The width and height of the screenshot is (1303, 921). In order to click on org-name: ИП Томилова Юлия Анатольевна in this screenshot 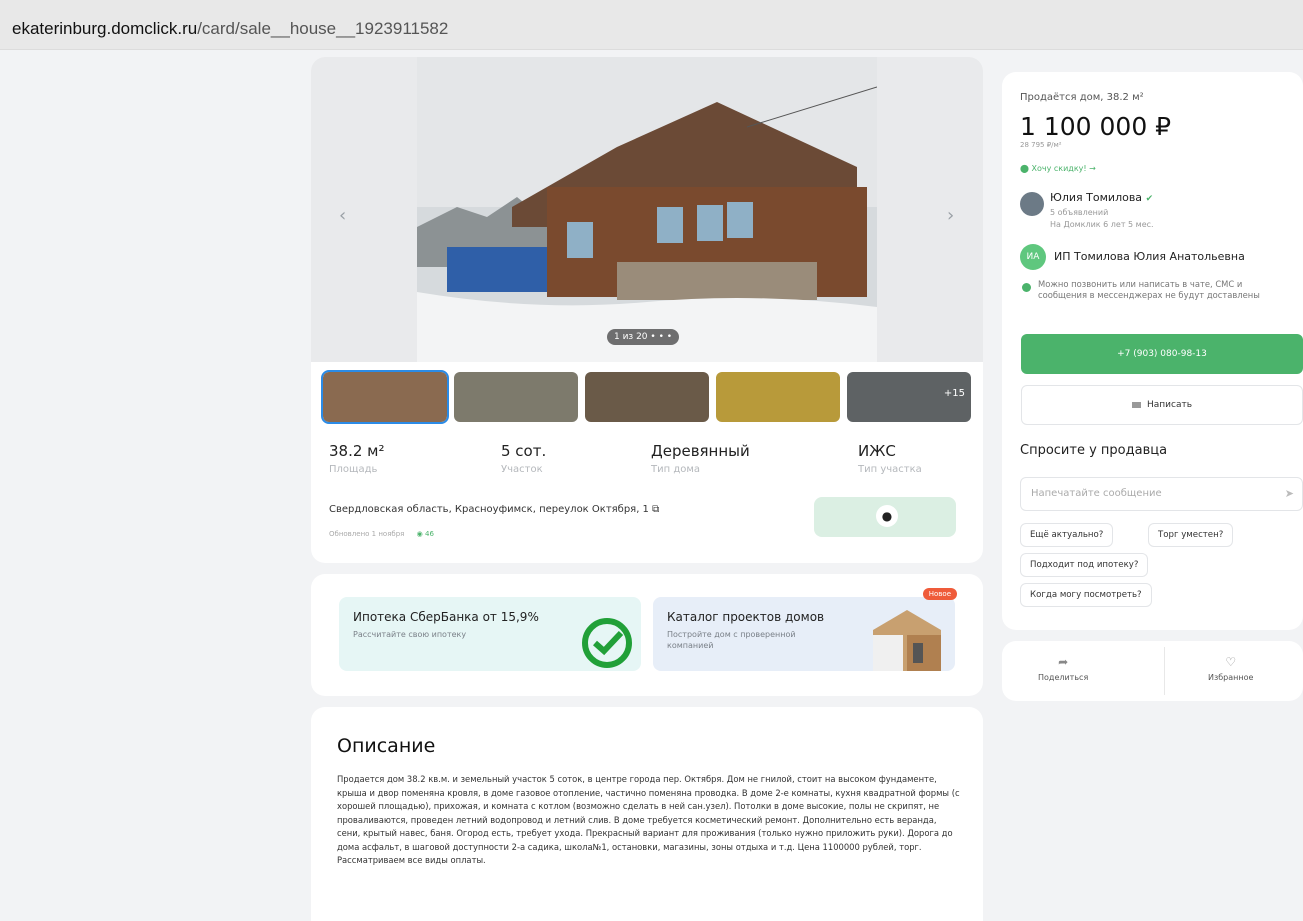, I will do `click(1149, 256)`.